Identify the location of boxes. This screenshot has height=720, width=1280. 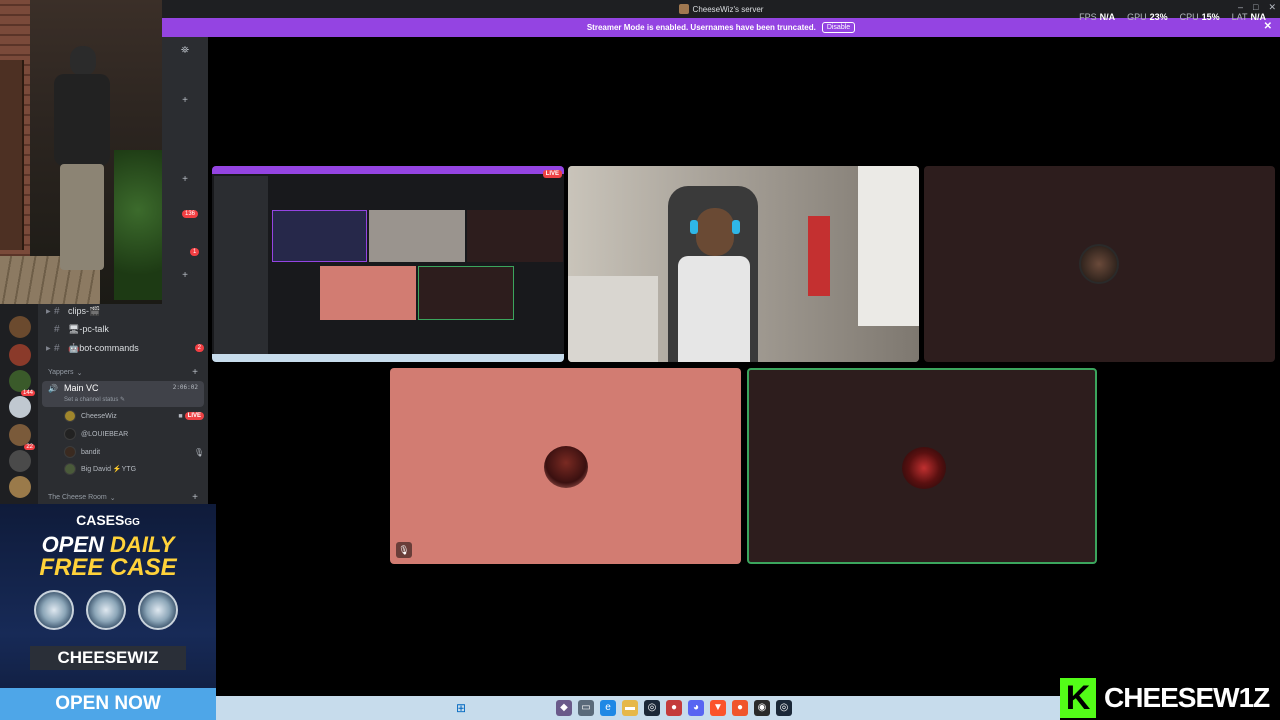
(819, 256).